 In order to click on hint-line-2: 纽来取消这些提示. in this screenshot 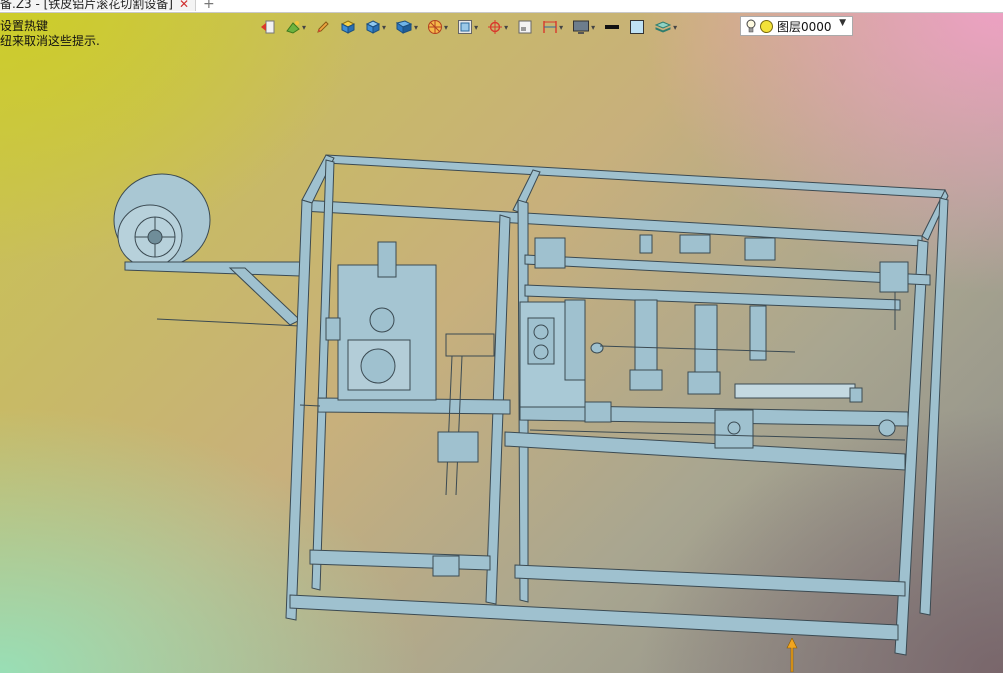, I will do `click(50, 41)`.